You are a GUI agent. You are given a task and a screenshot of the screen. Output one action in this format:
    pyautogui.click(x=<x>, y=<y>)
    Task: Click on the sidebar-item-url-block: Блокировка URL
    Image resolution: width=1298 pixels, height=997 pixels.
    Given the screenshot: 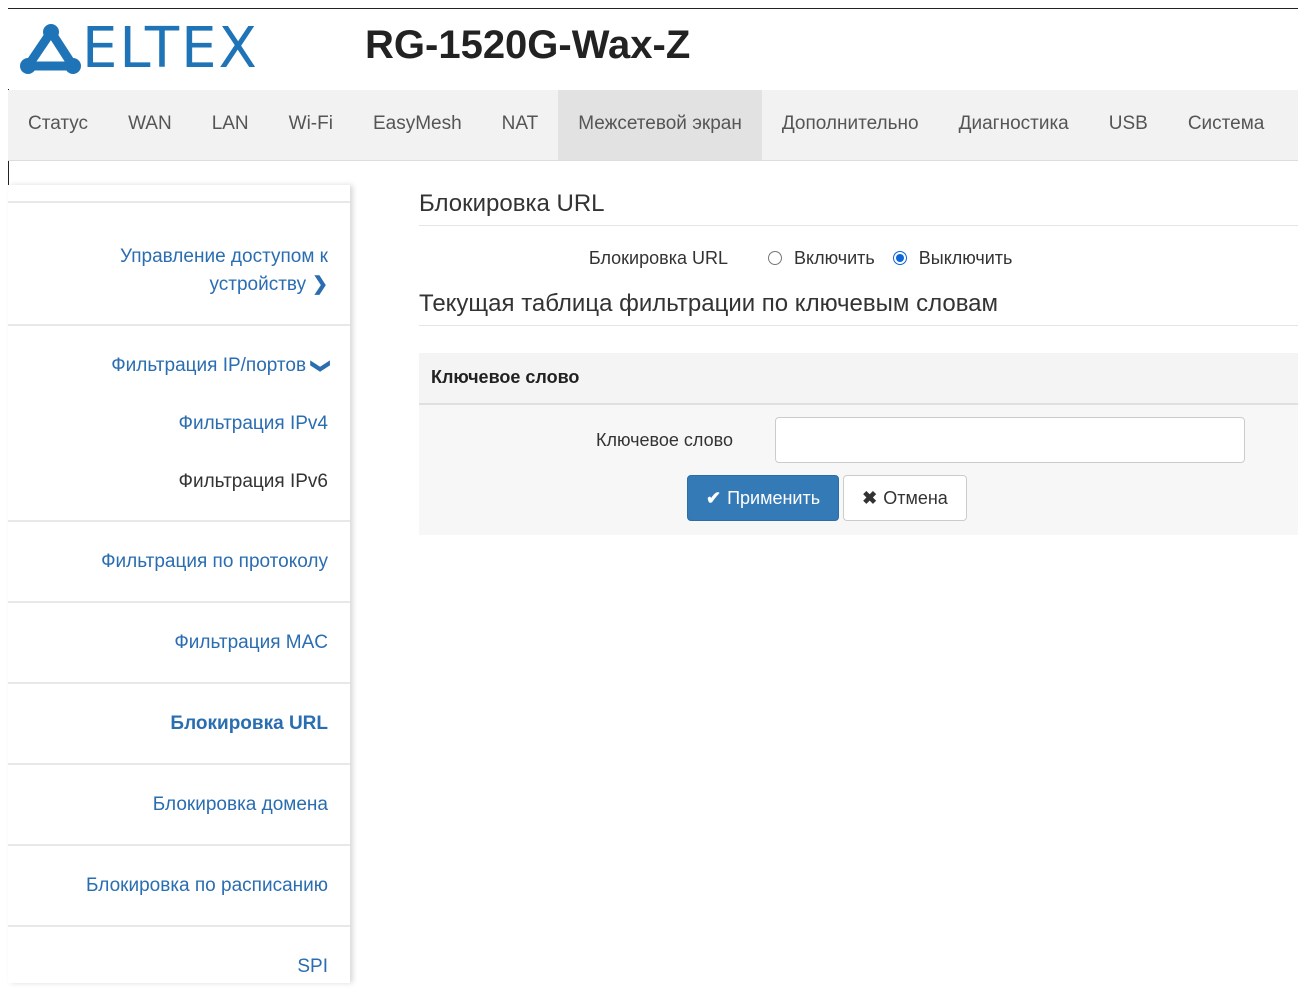 What is the action you would take?
    pyautogui.click(x=179, y=724)
    